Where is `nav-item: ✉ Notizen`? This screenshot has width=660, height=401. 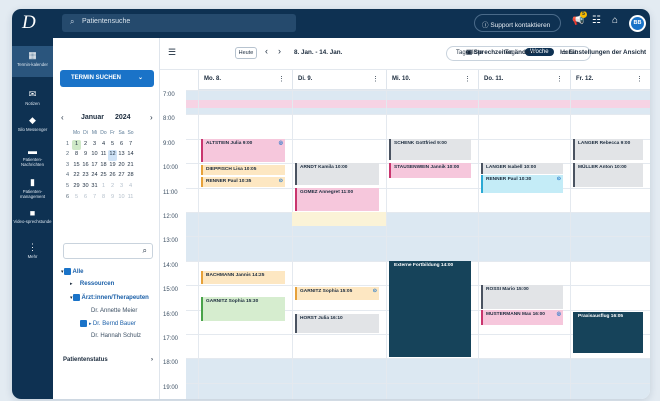 nav-item: ✉ Notizen is located at coordinates (32, 98).